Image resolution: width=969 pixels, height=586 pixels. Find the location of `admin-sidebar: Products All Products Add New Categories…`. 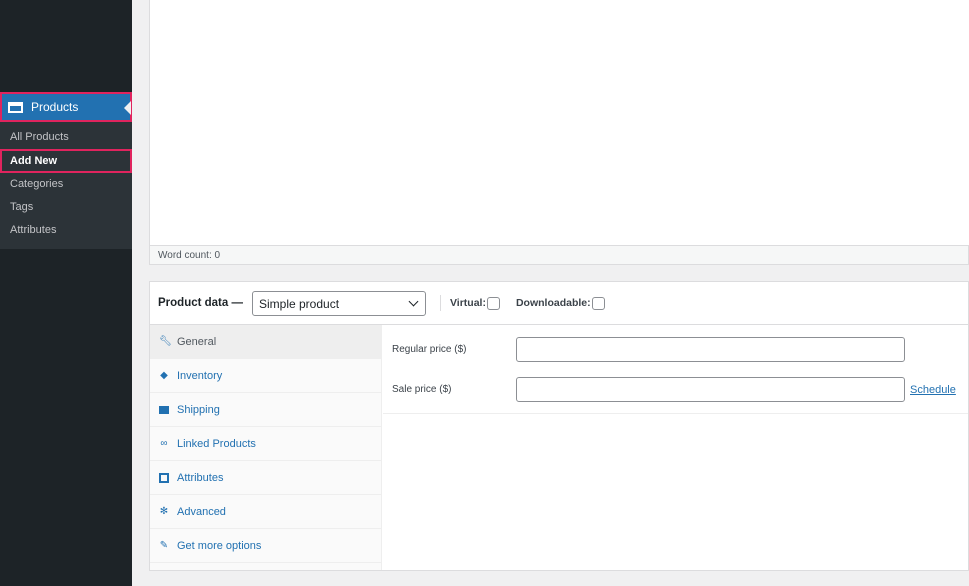

admin-sidebar: Products All Products Add New Categories… is located at coordinates (66, 293).